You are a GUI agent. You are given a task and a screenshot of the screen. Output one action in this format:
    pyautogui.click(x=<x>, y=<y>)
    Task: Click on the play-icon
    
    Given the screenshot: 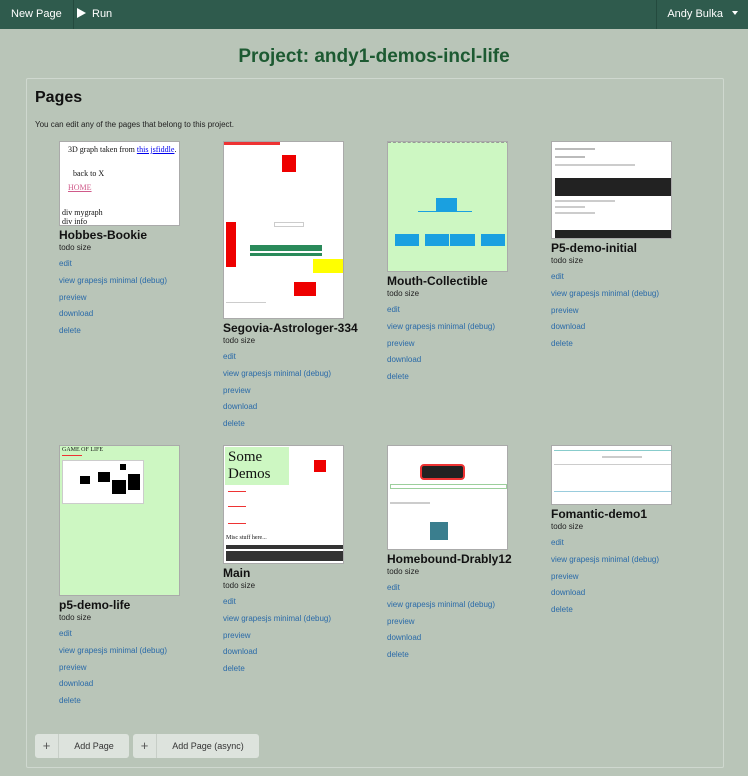 What is the action you would take?
    pyautogui.click(x=81, y=13)
    